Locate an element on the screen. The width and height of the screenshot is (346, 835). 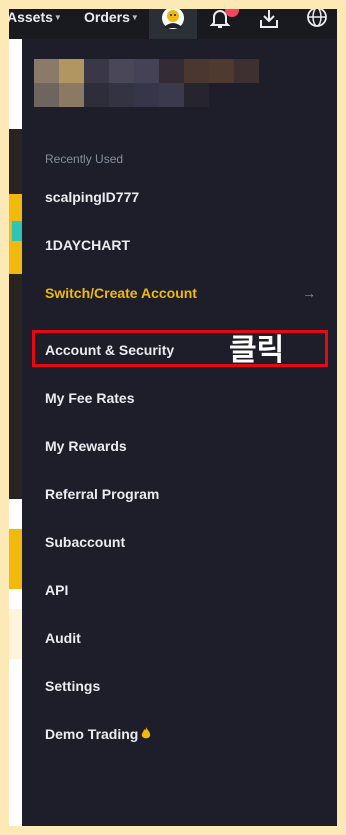
background-card is located at coordinates (15, 634).